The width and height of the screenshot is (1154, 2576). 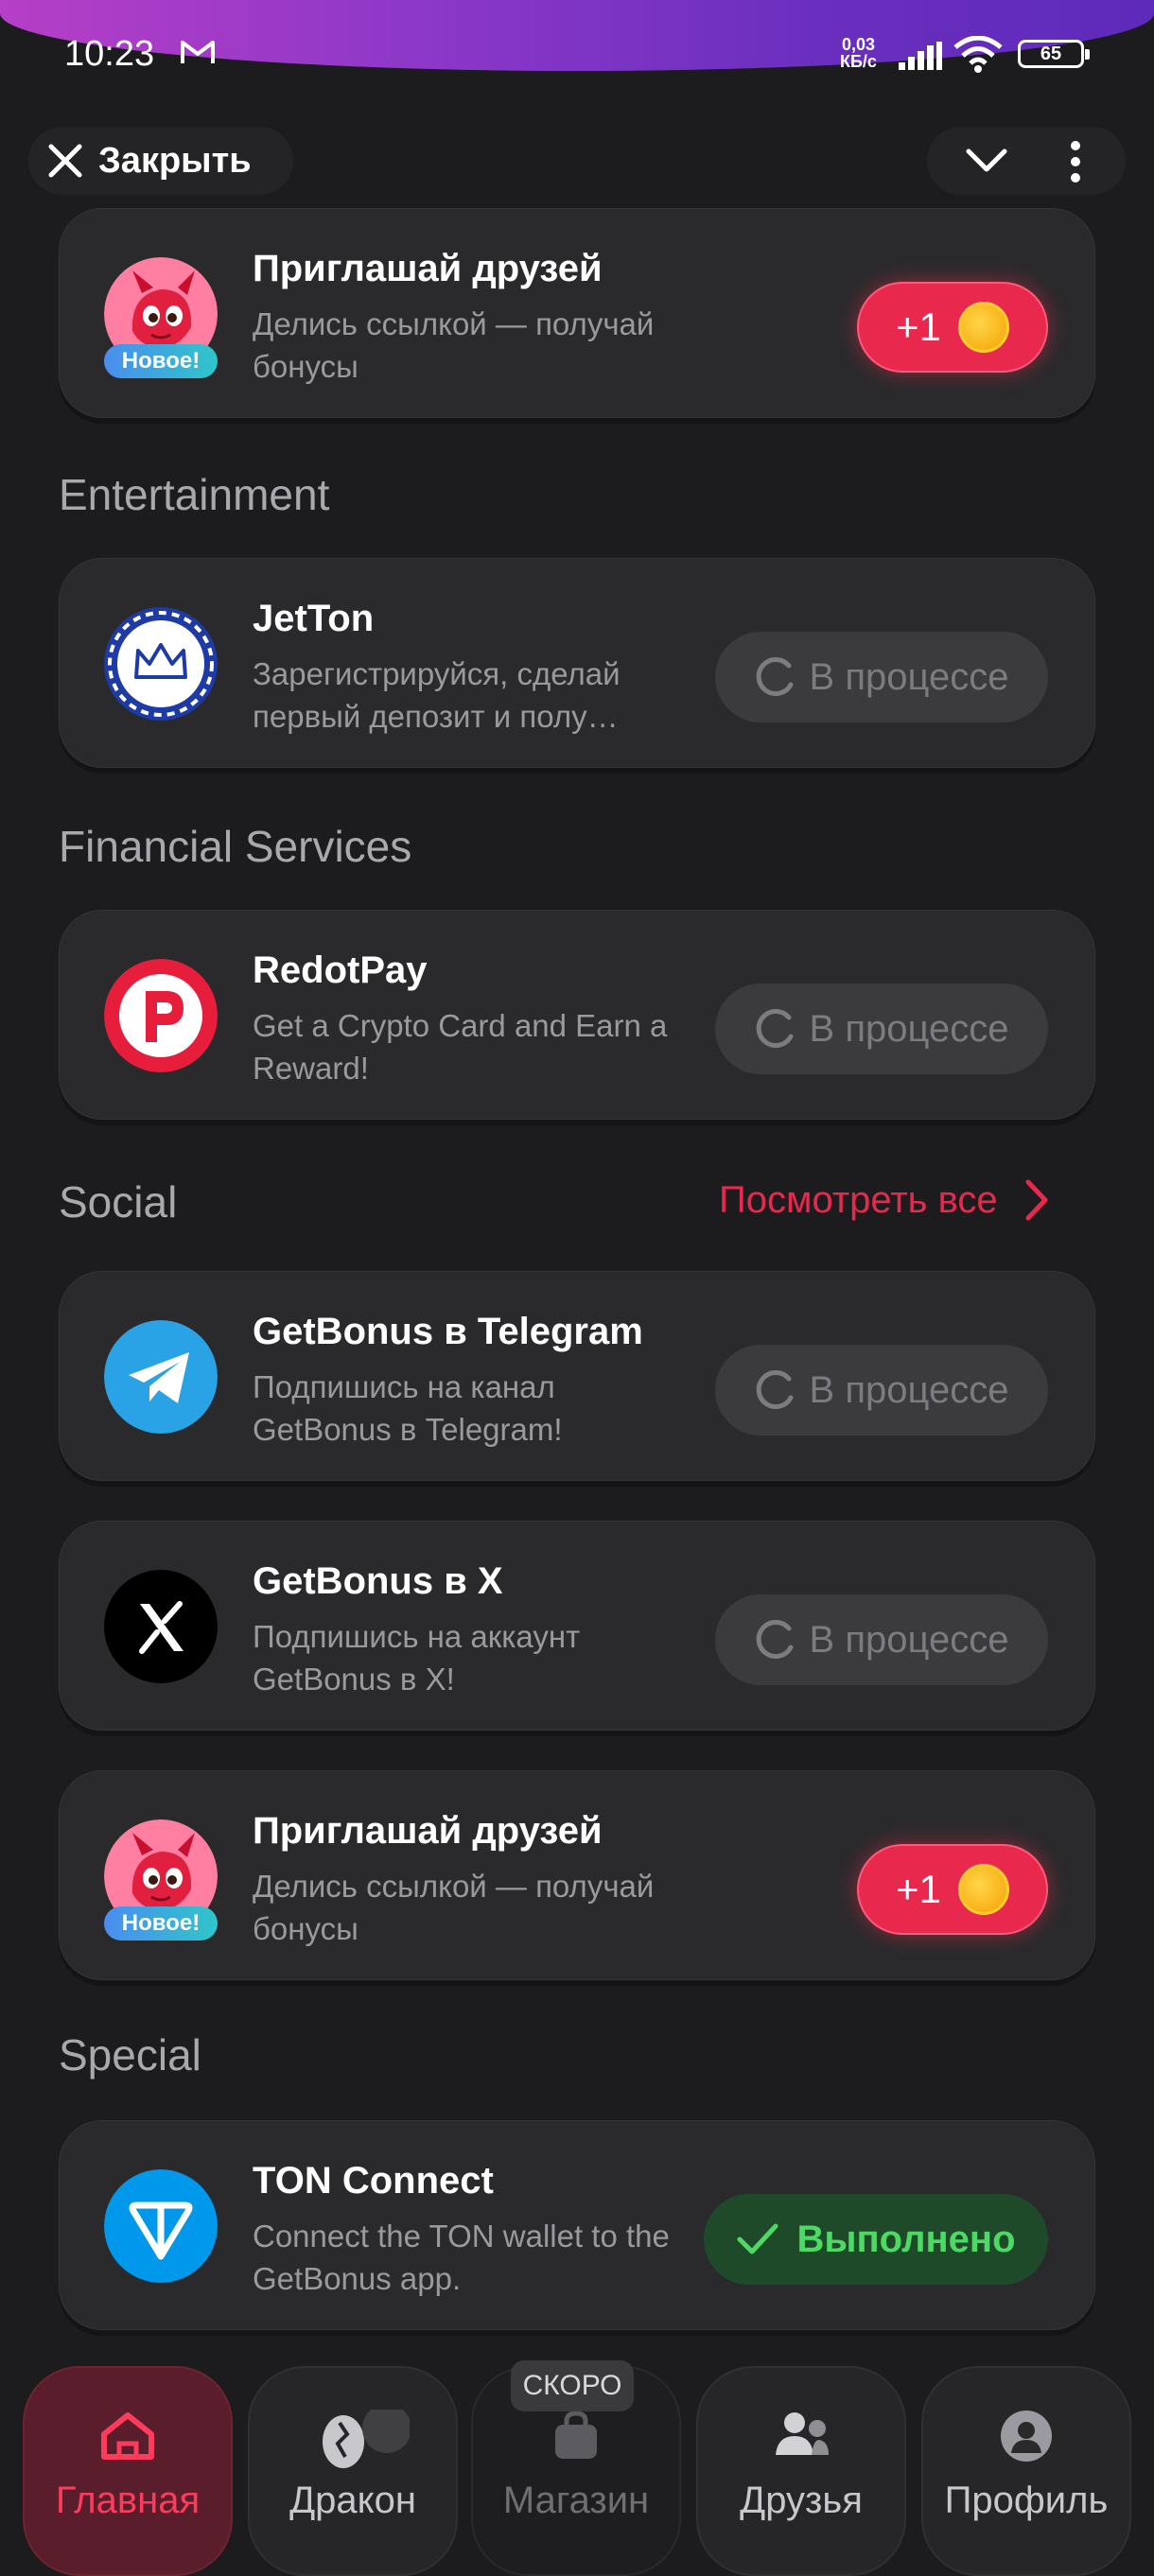 I want to click on status-completed: Выполнено, so click(x=876, y=2239).